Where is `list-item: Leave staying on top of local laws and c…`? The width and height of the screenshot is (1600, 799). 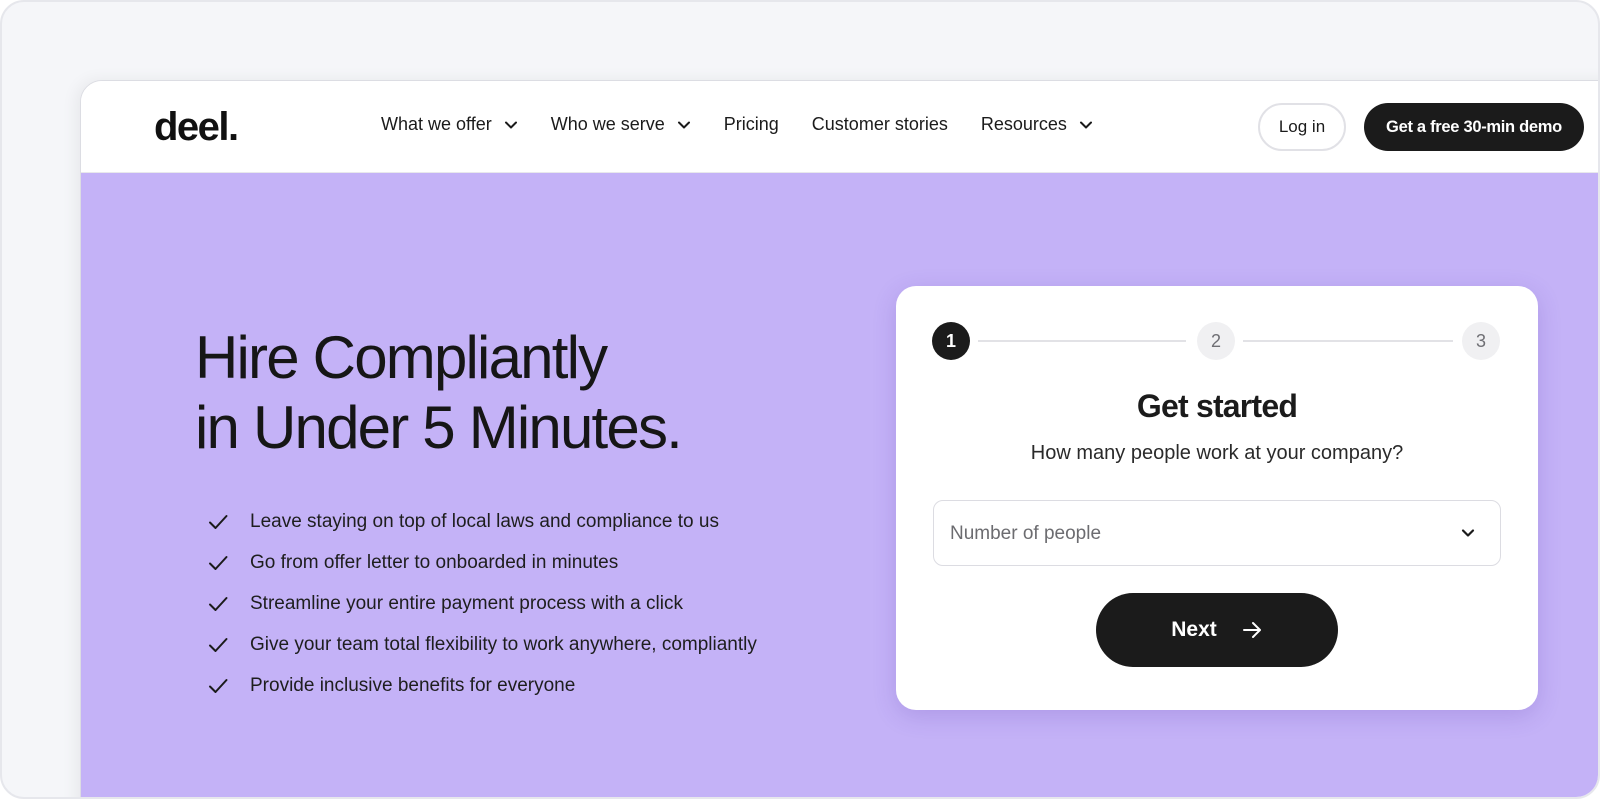 list-item: Leave staying on top of local laws and c… is located at coordinates (482, 521).